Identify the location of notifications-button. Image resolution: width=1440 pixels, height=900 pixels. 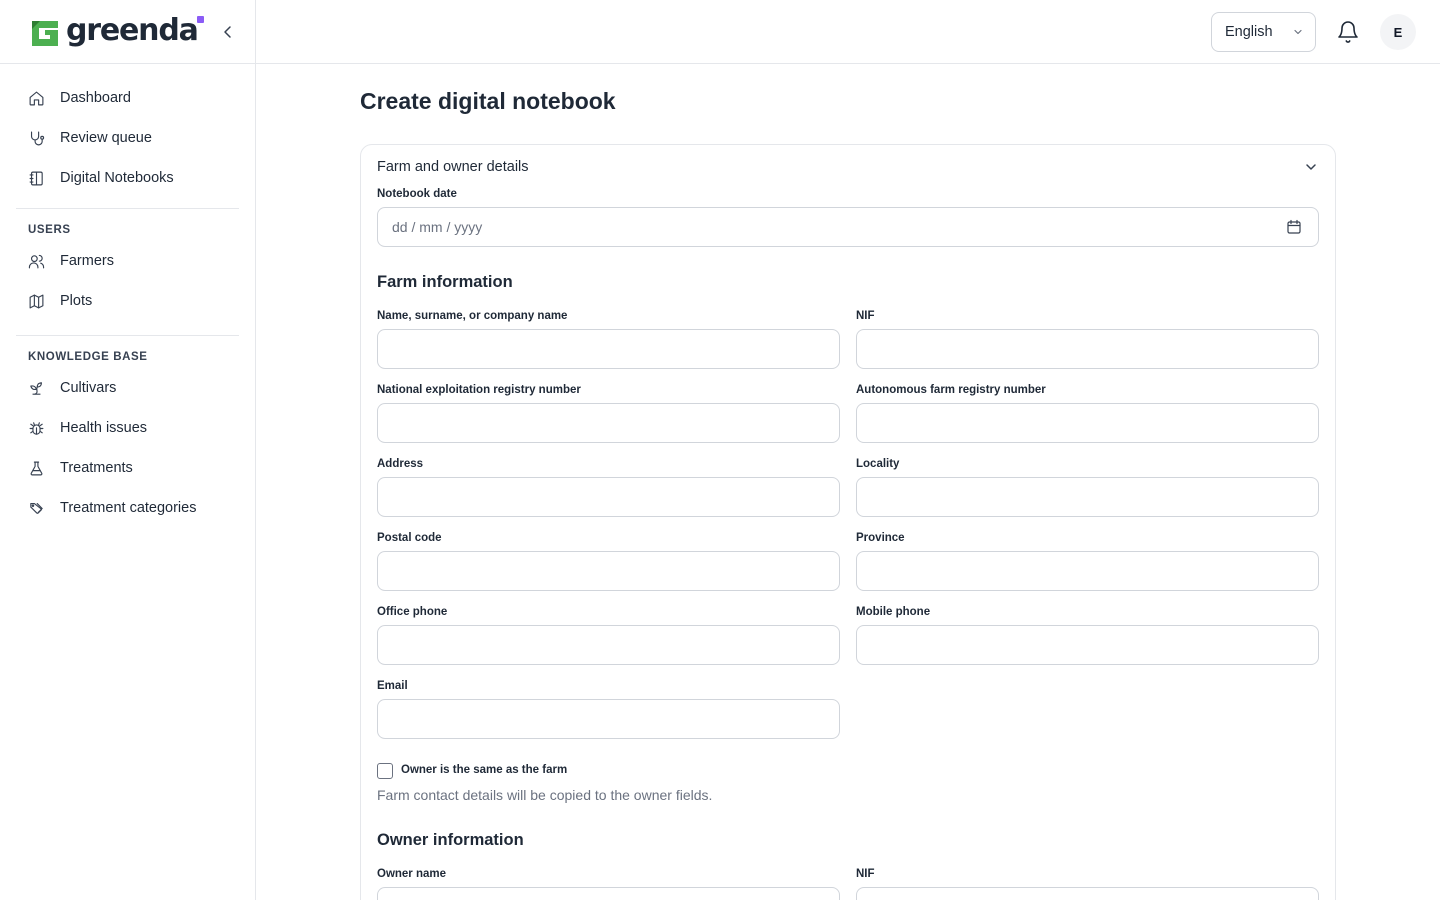
(1348, 32).